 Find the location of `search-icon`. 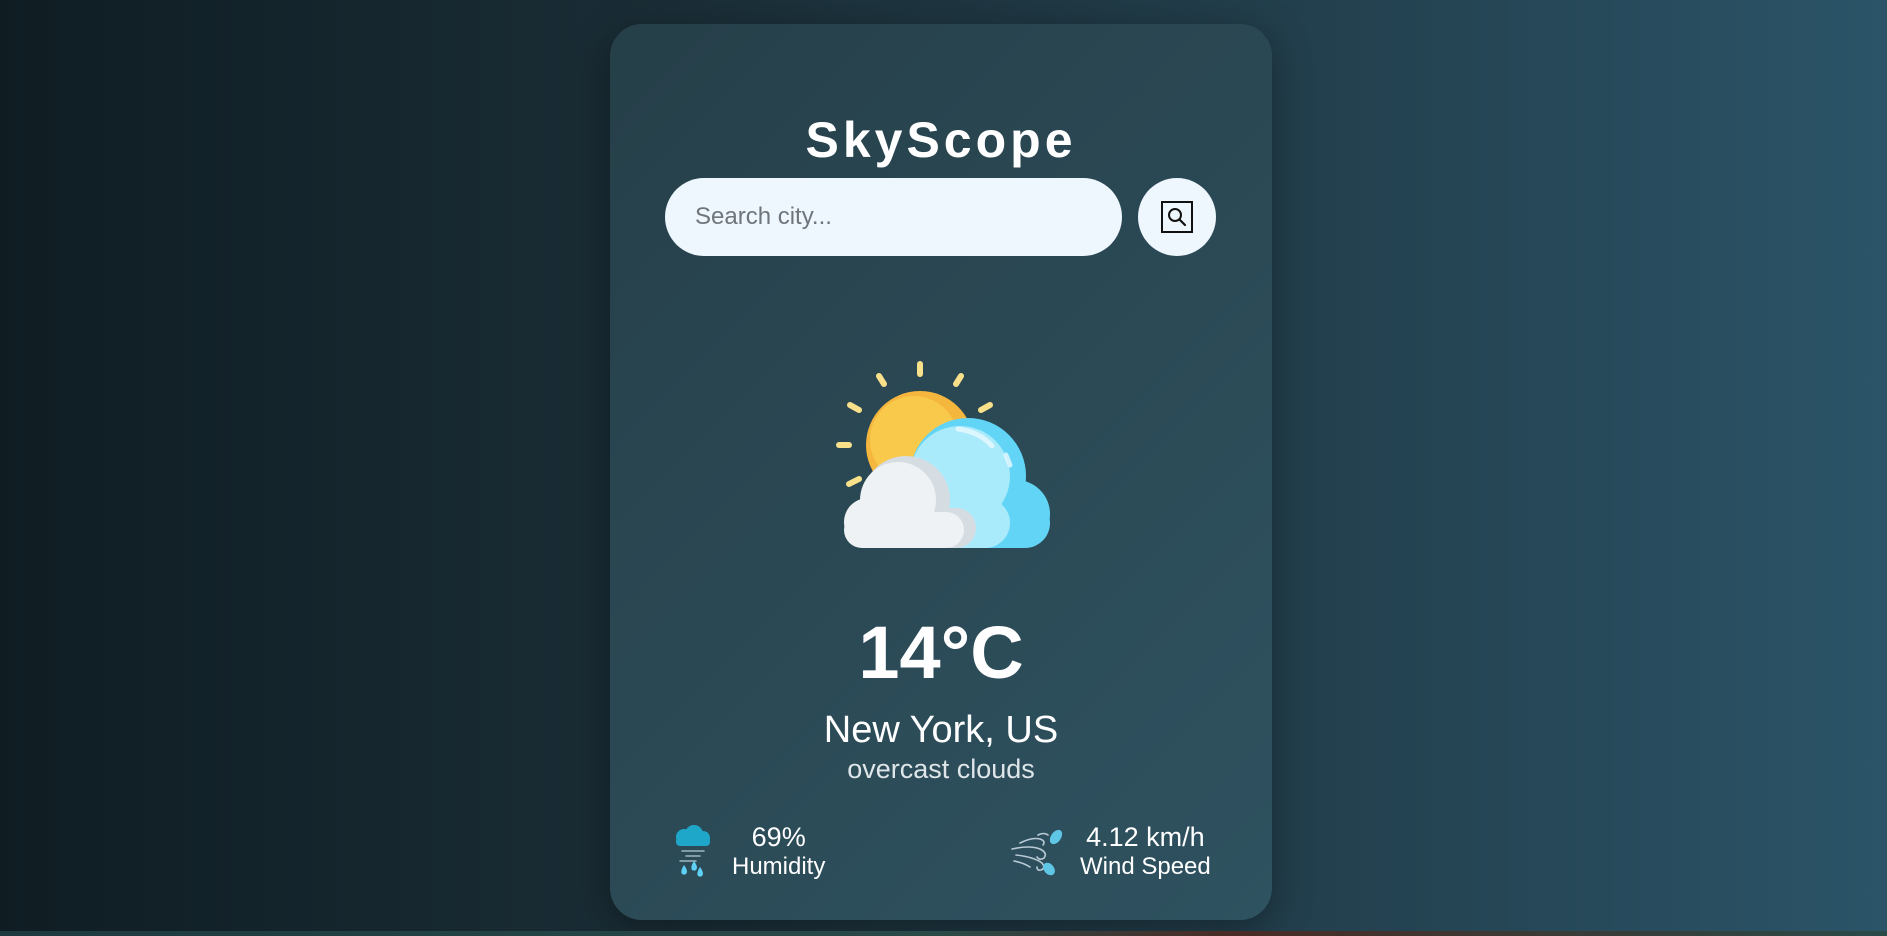

search-icon is located at coordinates (1177, 217).